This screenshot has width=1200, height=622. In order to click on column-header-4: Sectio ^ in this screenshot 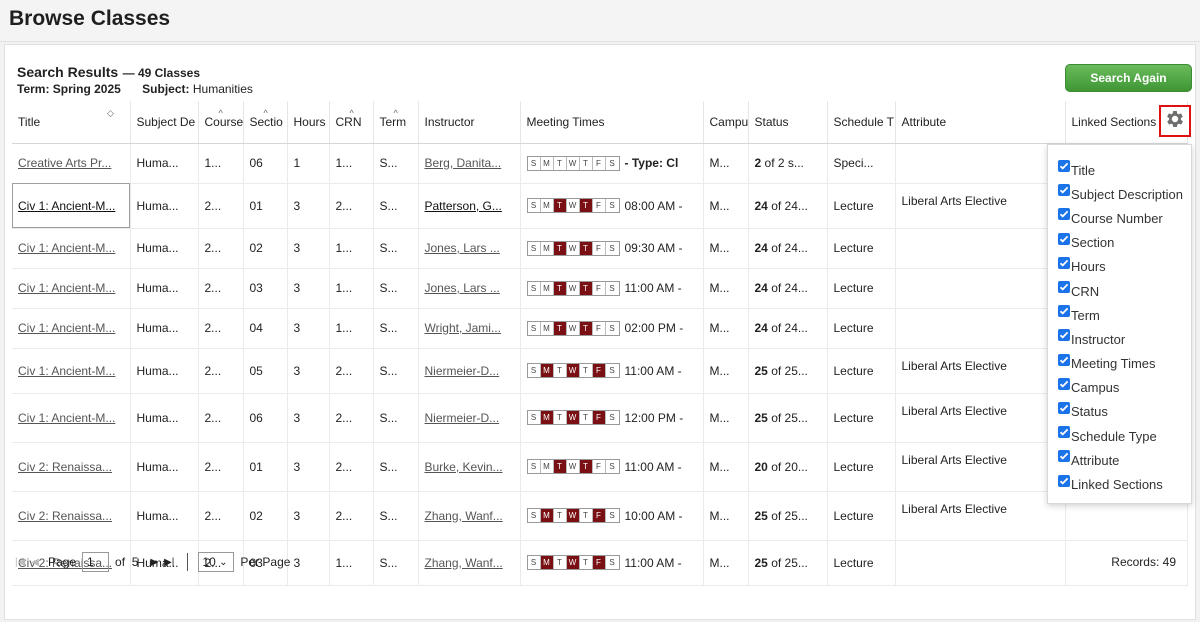, I will do `click(265, 122)`.